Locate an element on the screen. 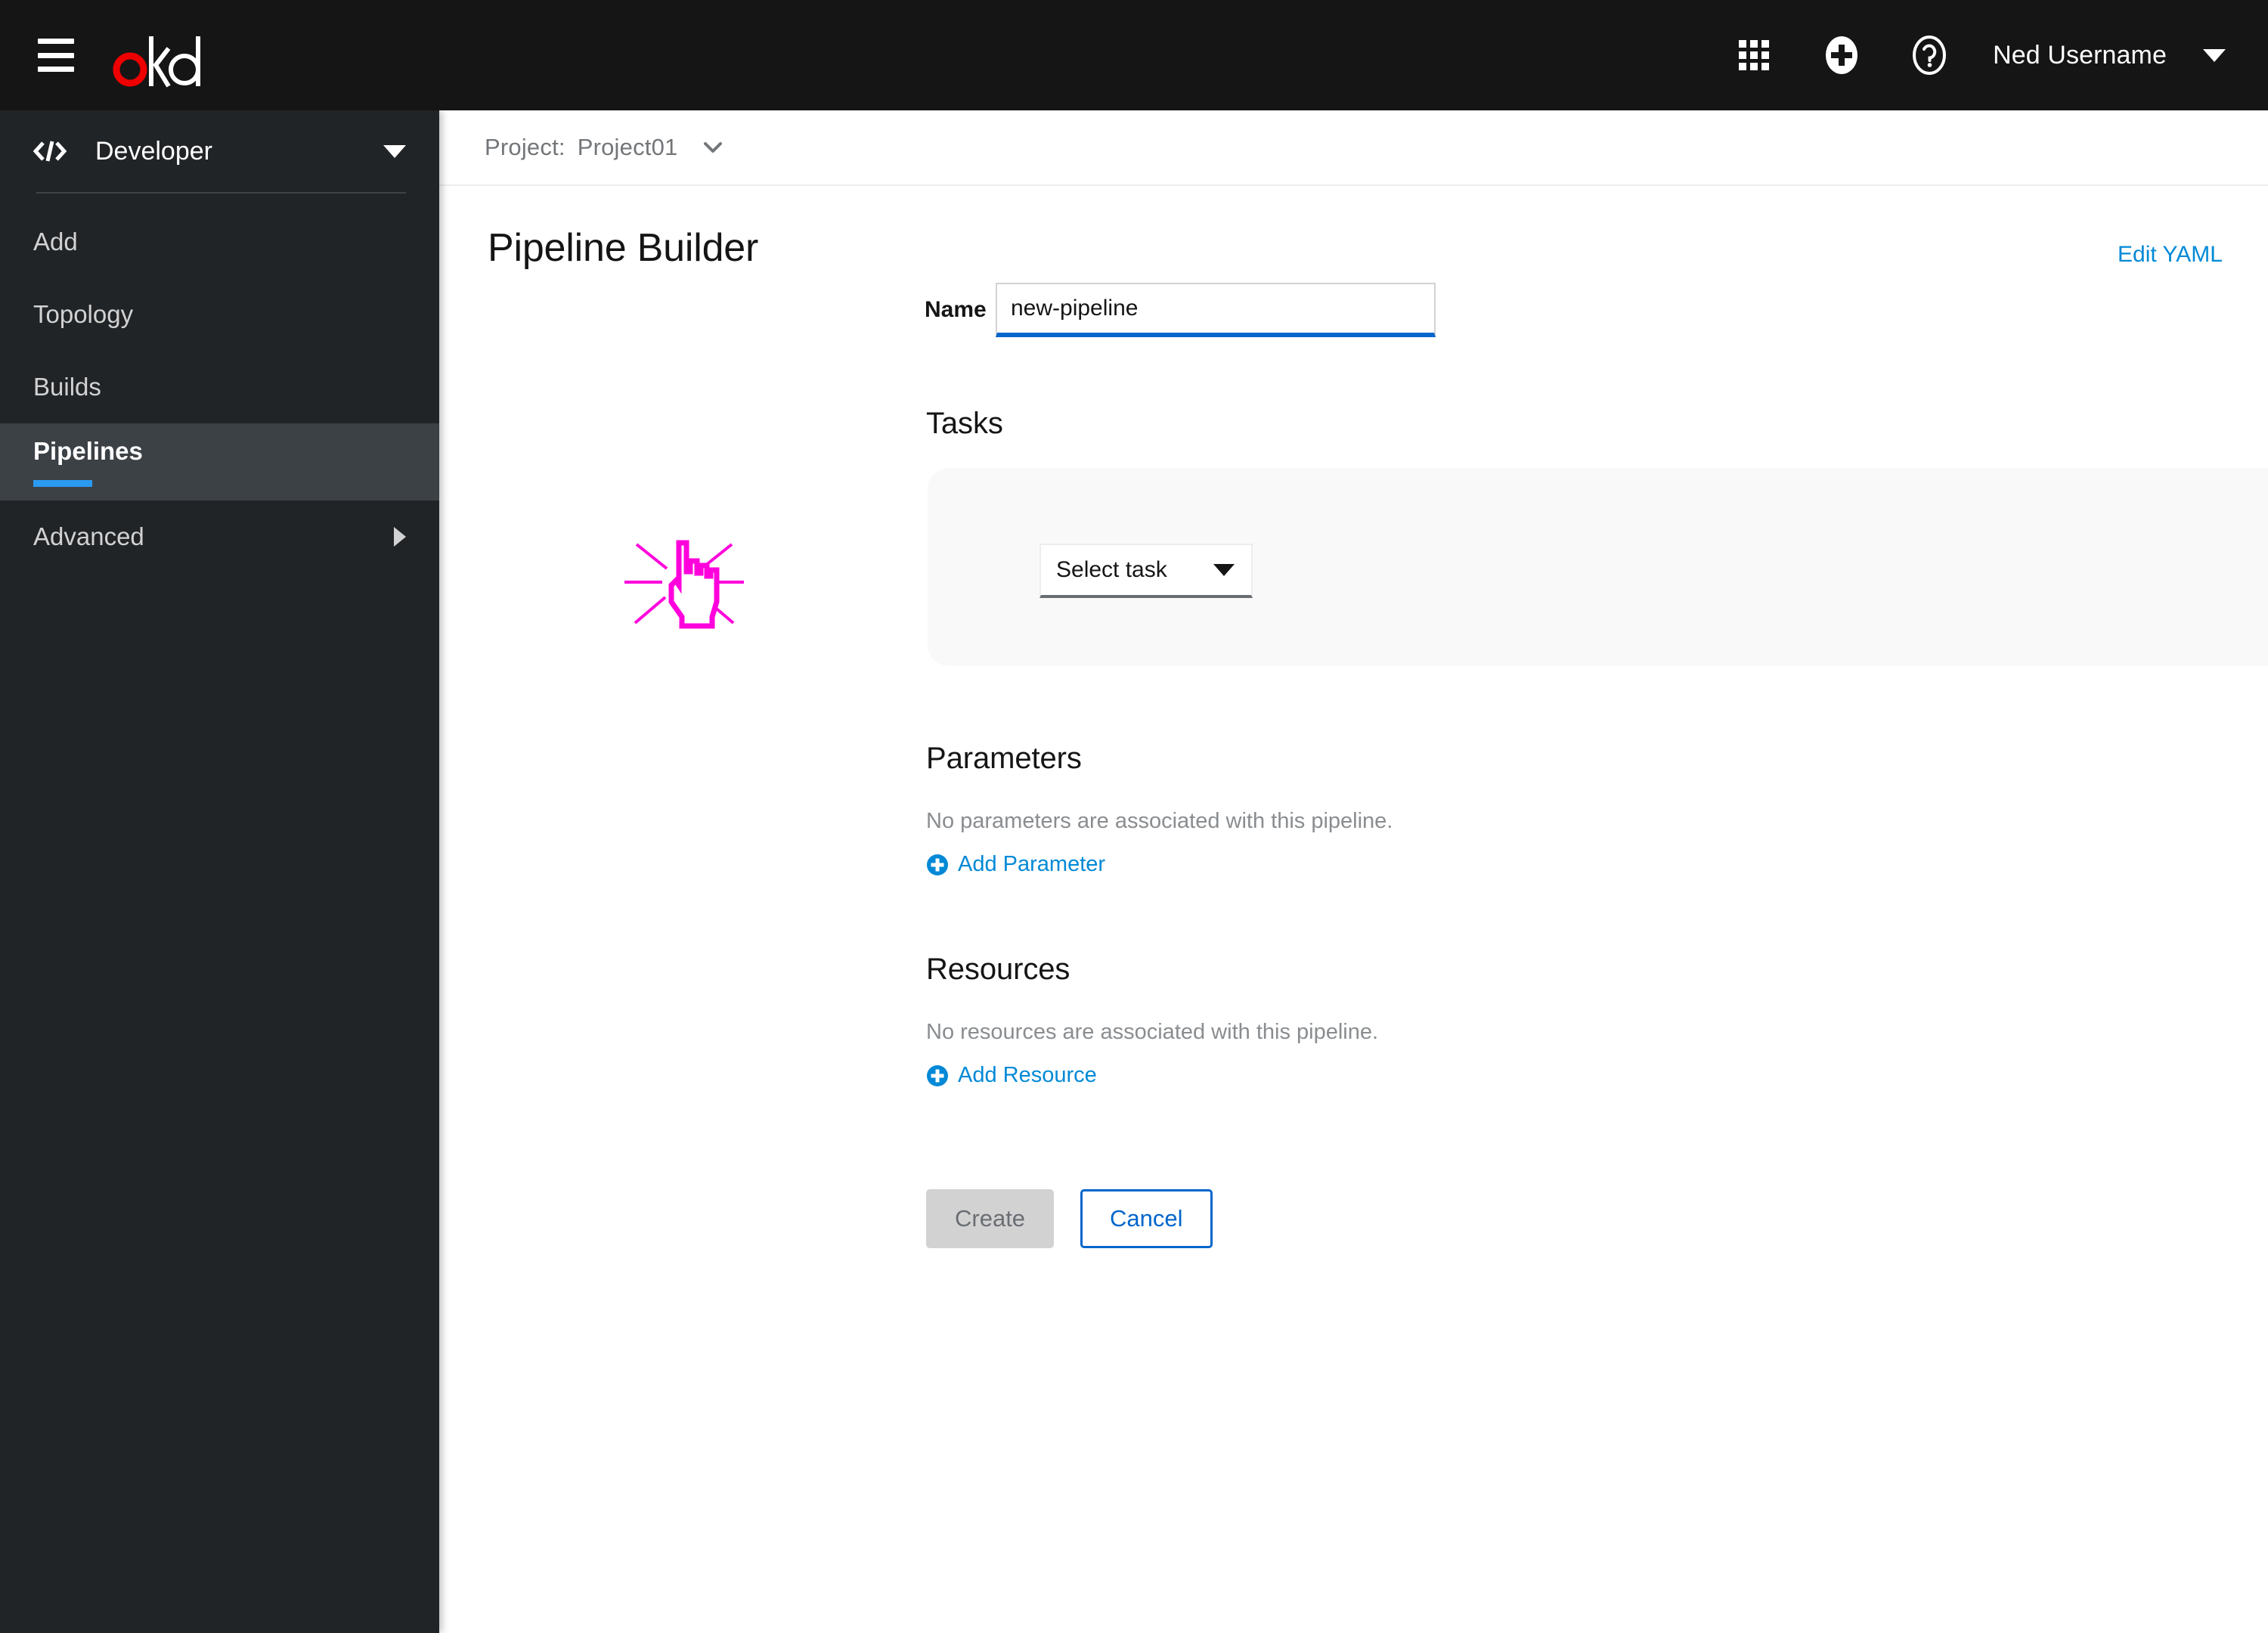 The width and height of the screenshot is (2268, 1633). perspective-label: Developer is located at coordinates (153, 151).